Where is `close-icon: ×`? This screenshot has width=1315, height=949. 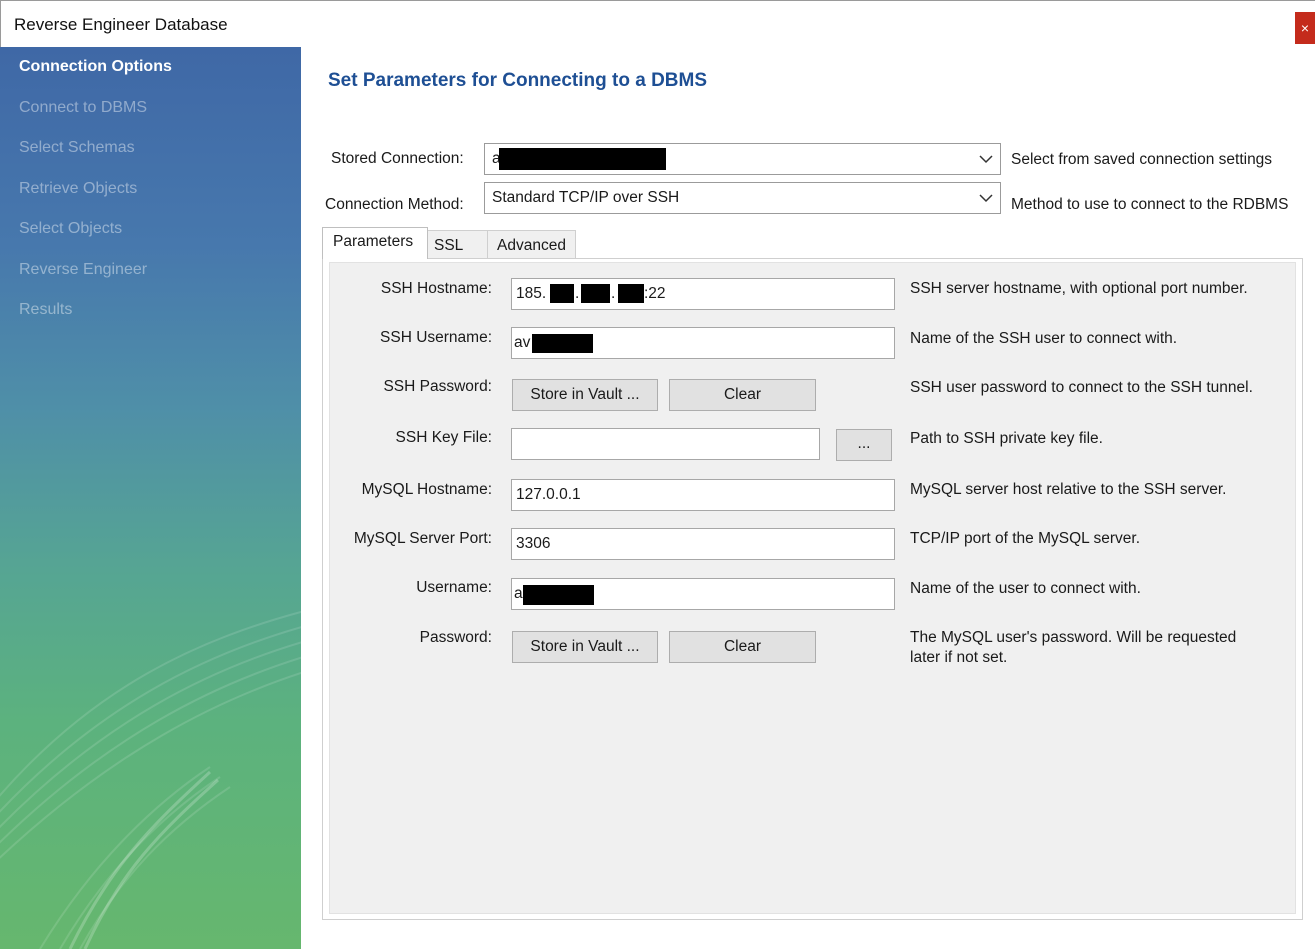
close-icon: × is located at coordinates (1305, 28).